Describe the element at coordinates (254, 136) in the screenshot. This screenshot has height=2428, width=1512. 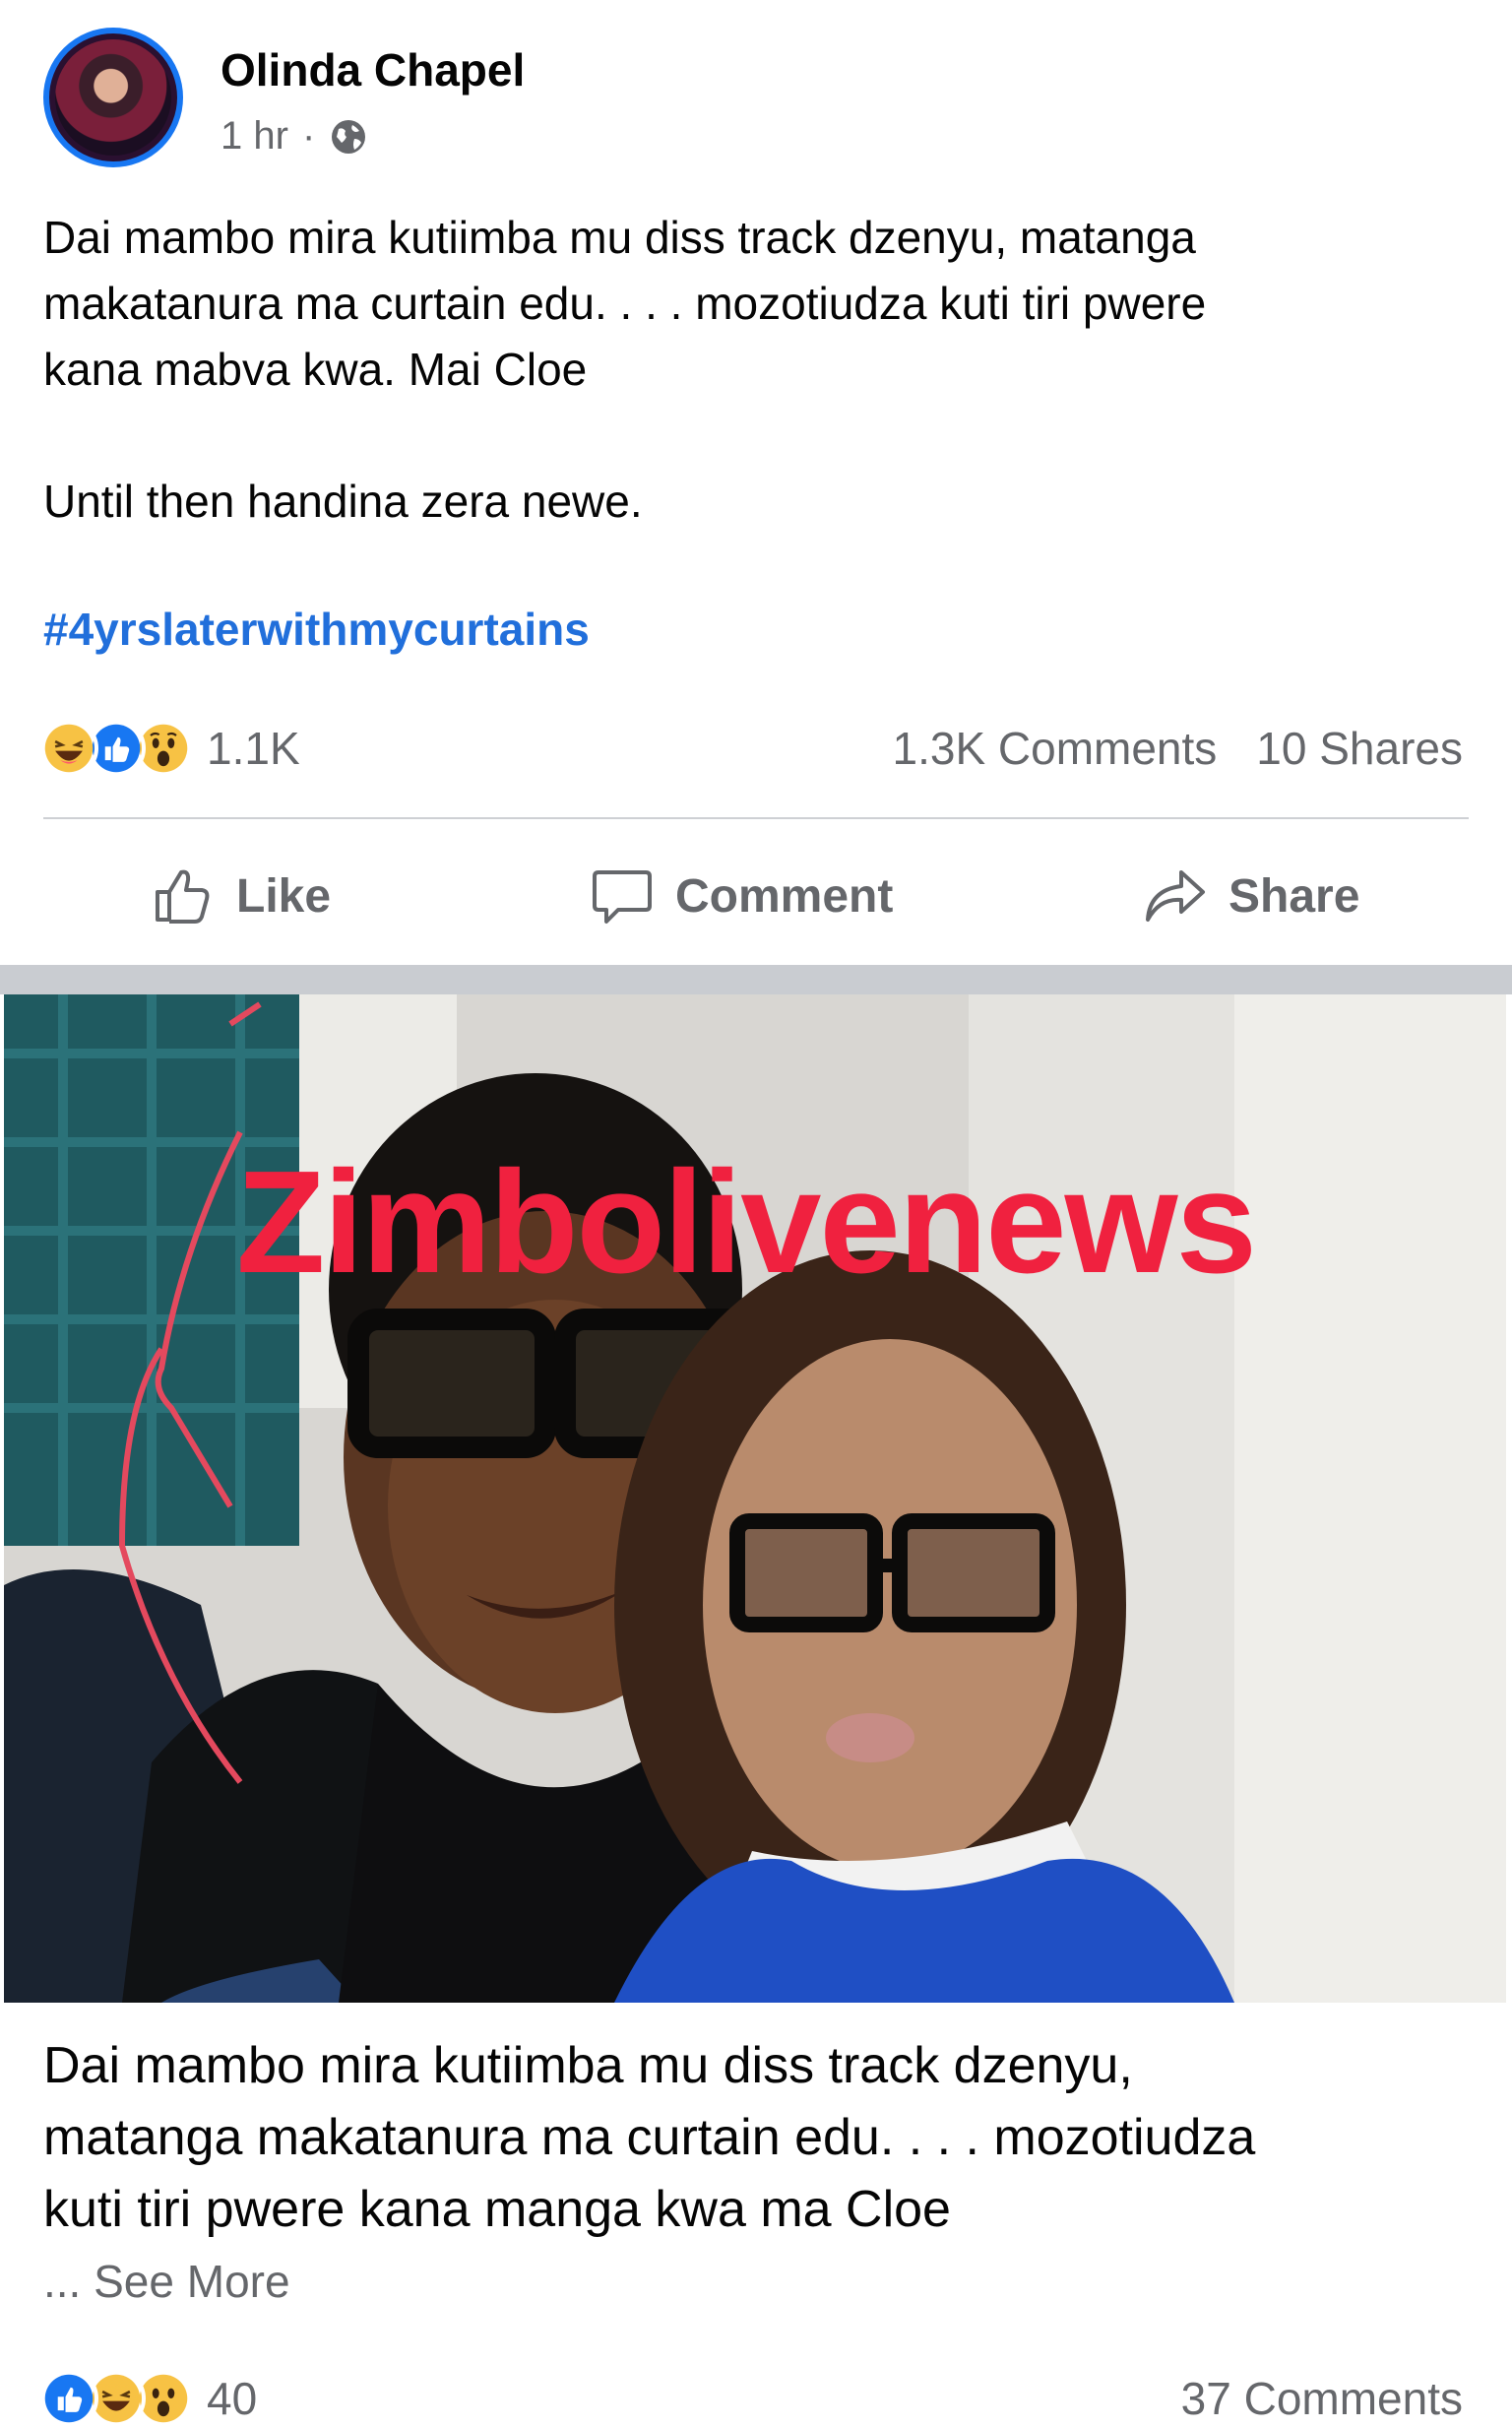
I see `post-time: 1 hr` at that location.